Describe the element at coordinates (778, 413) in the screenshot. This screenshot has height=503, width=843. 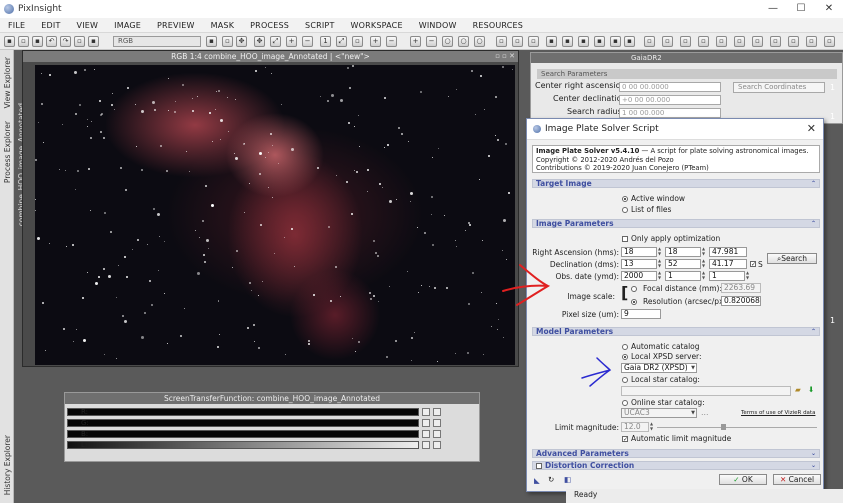
I see `vizier-terms-link: Terms of use of VizieR data` at that location.